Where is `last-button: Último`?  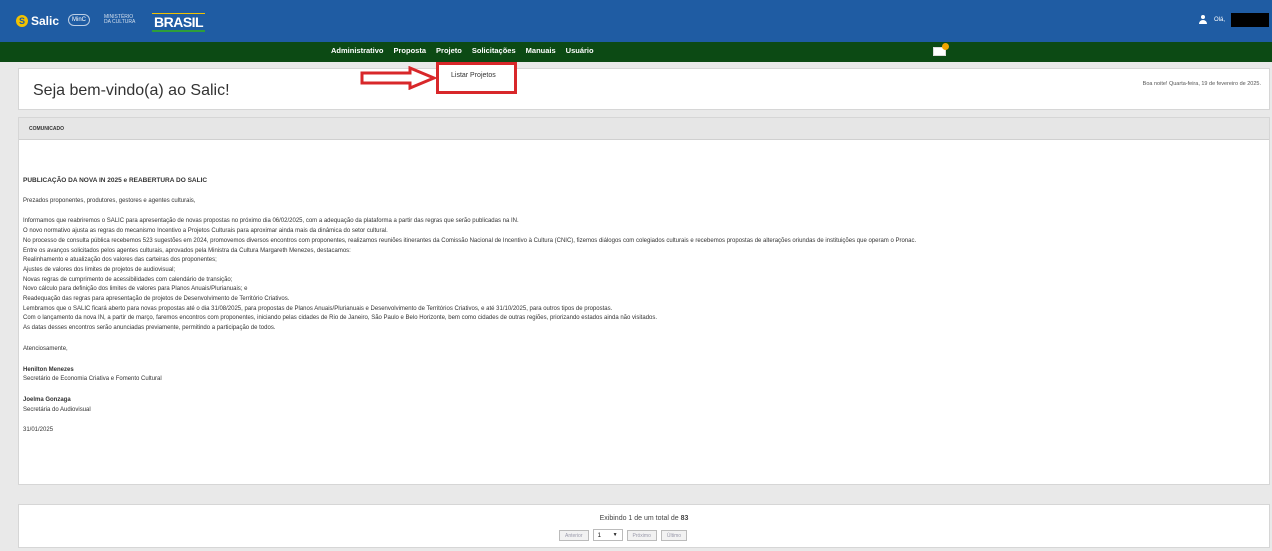
last-button: Último is located at coordinates (674, 535).